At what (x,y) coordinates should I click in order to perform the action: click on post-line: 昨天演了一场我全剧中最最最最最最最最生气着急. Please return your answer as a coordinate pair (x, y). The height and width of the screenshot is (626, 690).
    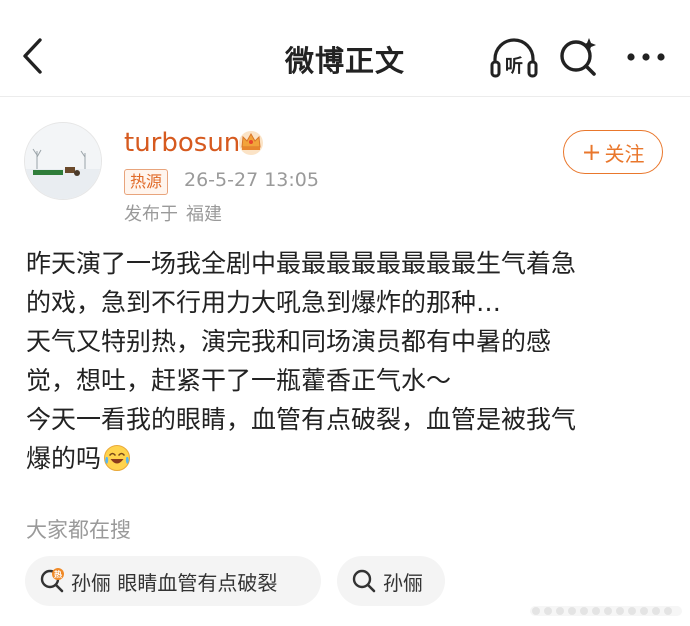
    Looking at the image, I should click on (301, 263).